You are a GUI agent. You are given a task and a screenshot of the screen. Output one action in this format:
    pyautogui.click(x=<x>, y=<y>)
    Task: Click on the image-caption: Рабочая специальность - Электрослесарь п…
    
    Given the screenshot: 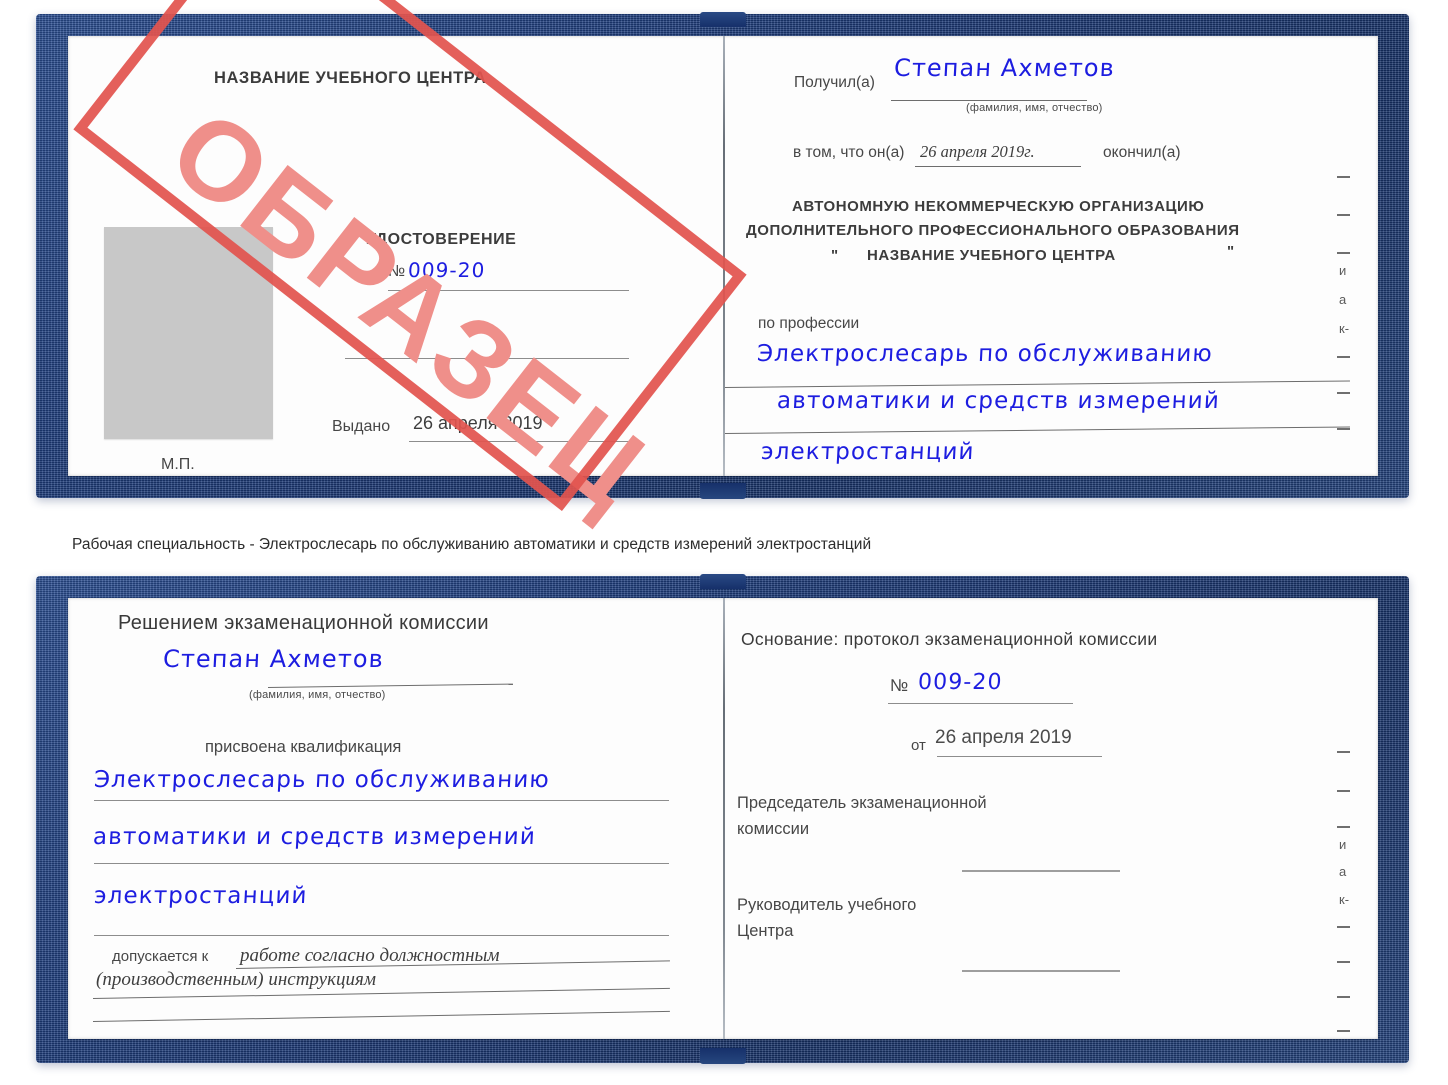 What is the action you would take?
    pyautogui.click(x=472, y=544)
    